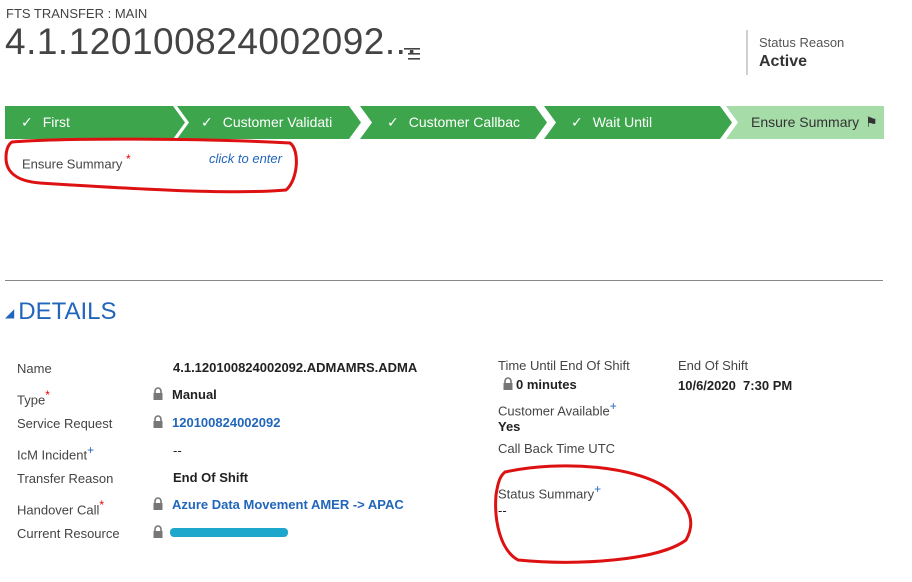 The height and width of the screenshot is (582, 912). I want to click on label-text: Customer Available, so click(554, 411).